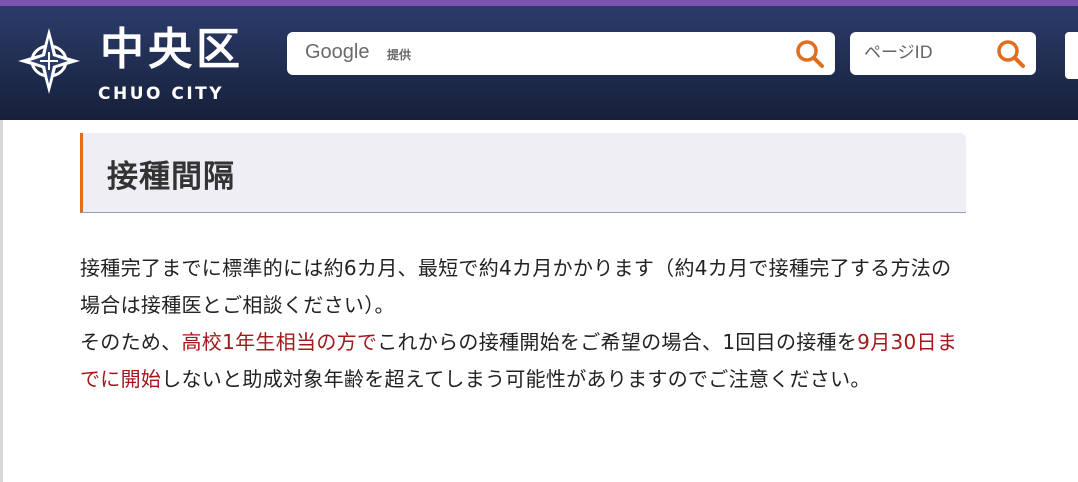 This screenshot has width=1078, height=482. Describe the element at coordinates (131, 342) in the screenshot. I see `notice-text: そのため、` at that location.